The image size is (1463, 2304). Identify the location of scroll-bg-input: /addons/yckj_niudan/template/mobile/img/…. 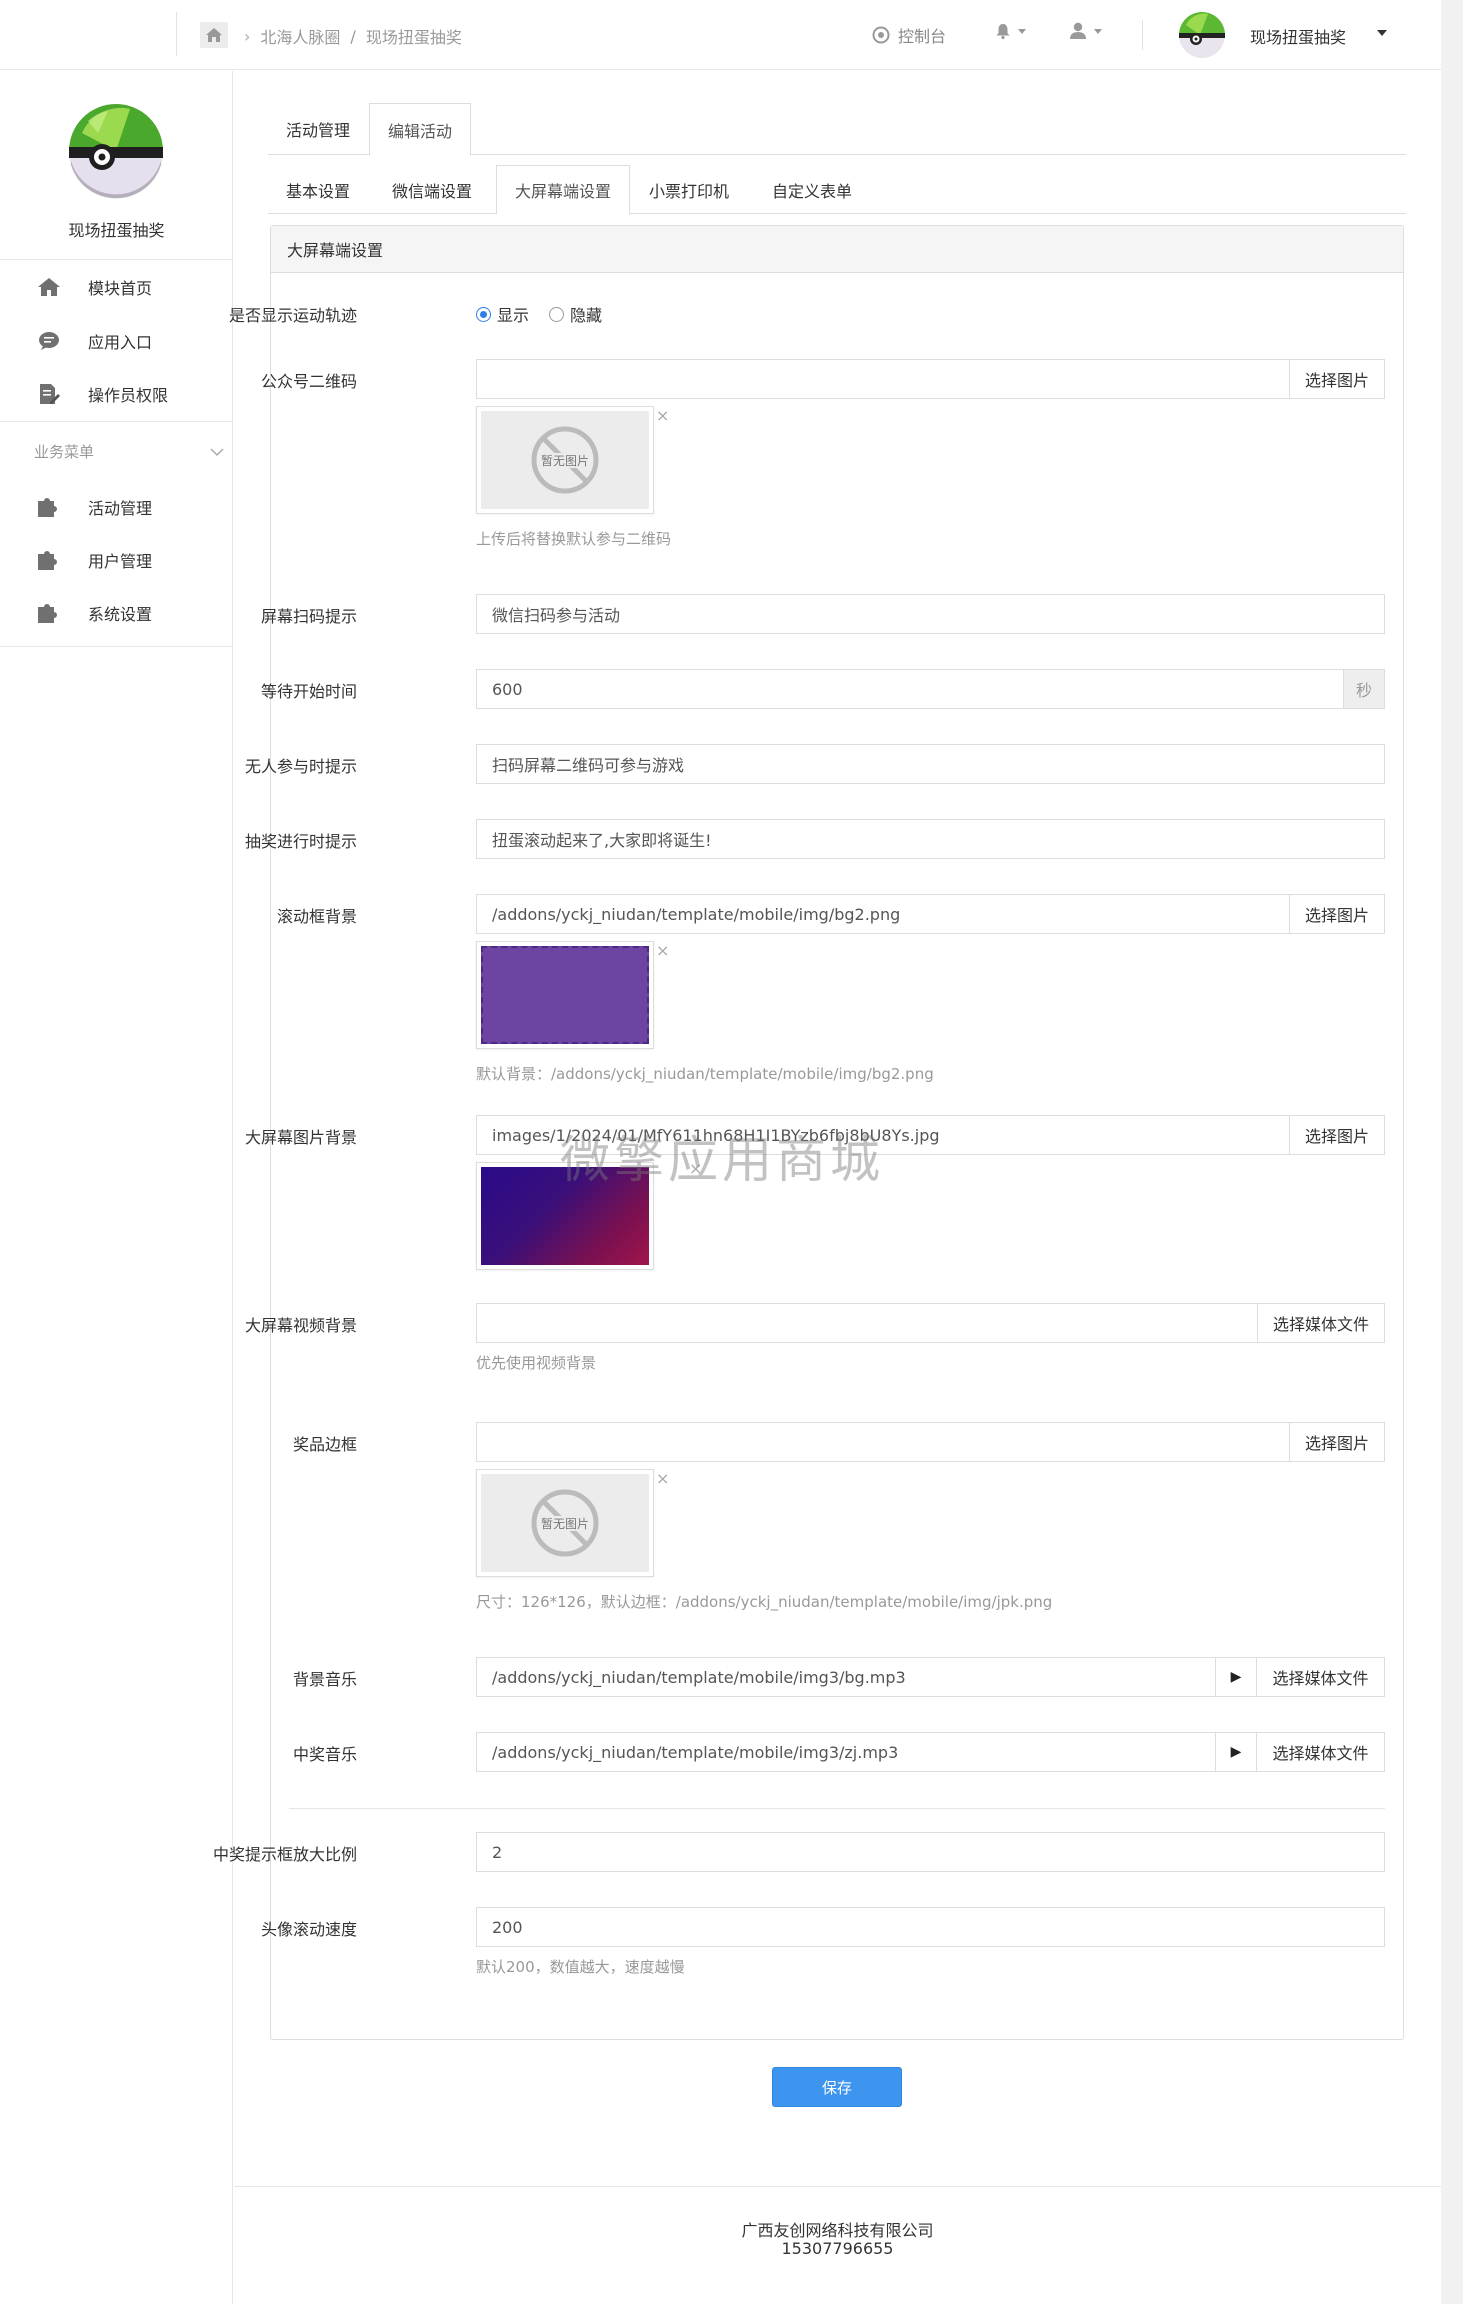
(883, 914).